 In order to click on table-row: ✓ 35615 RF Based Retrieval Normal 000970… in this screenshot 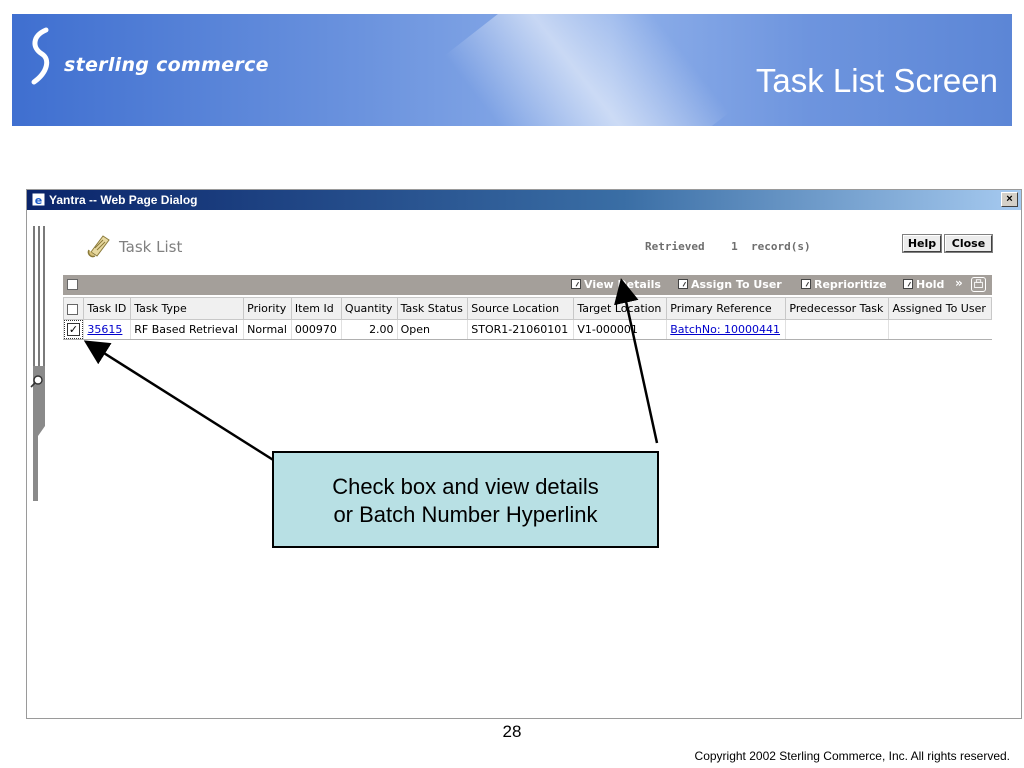, I will do `click(527, 329)`.